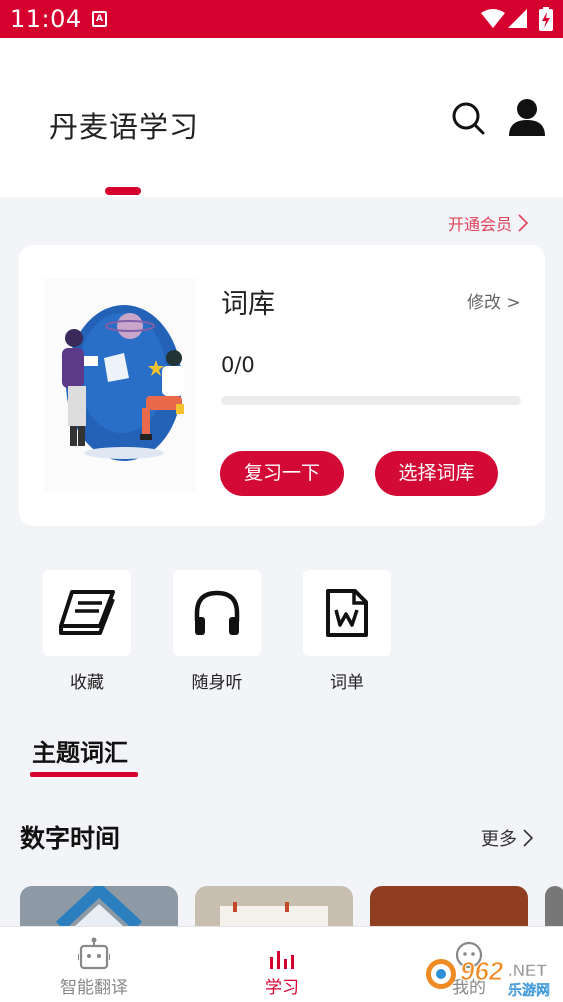 This screenshot has height=1002, width=563. I want to click on bar-chart-icon, so click(282, 960).